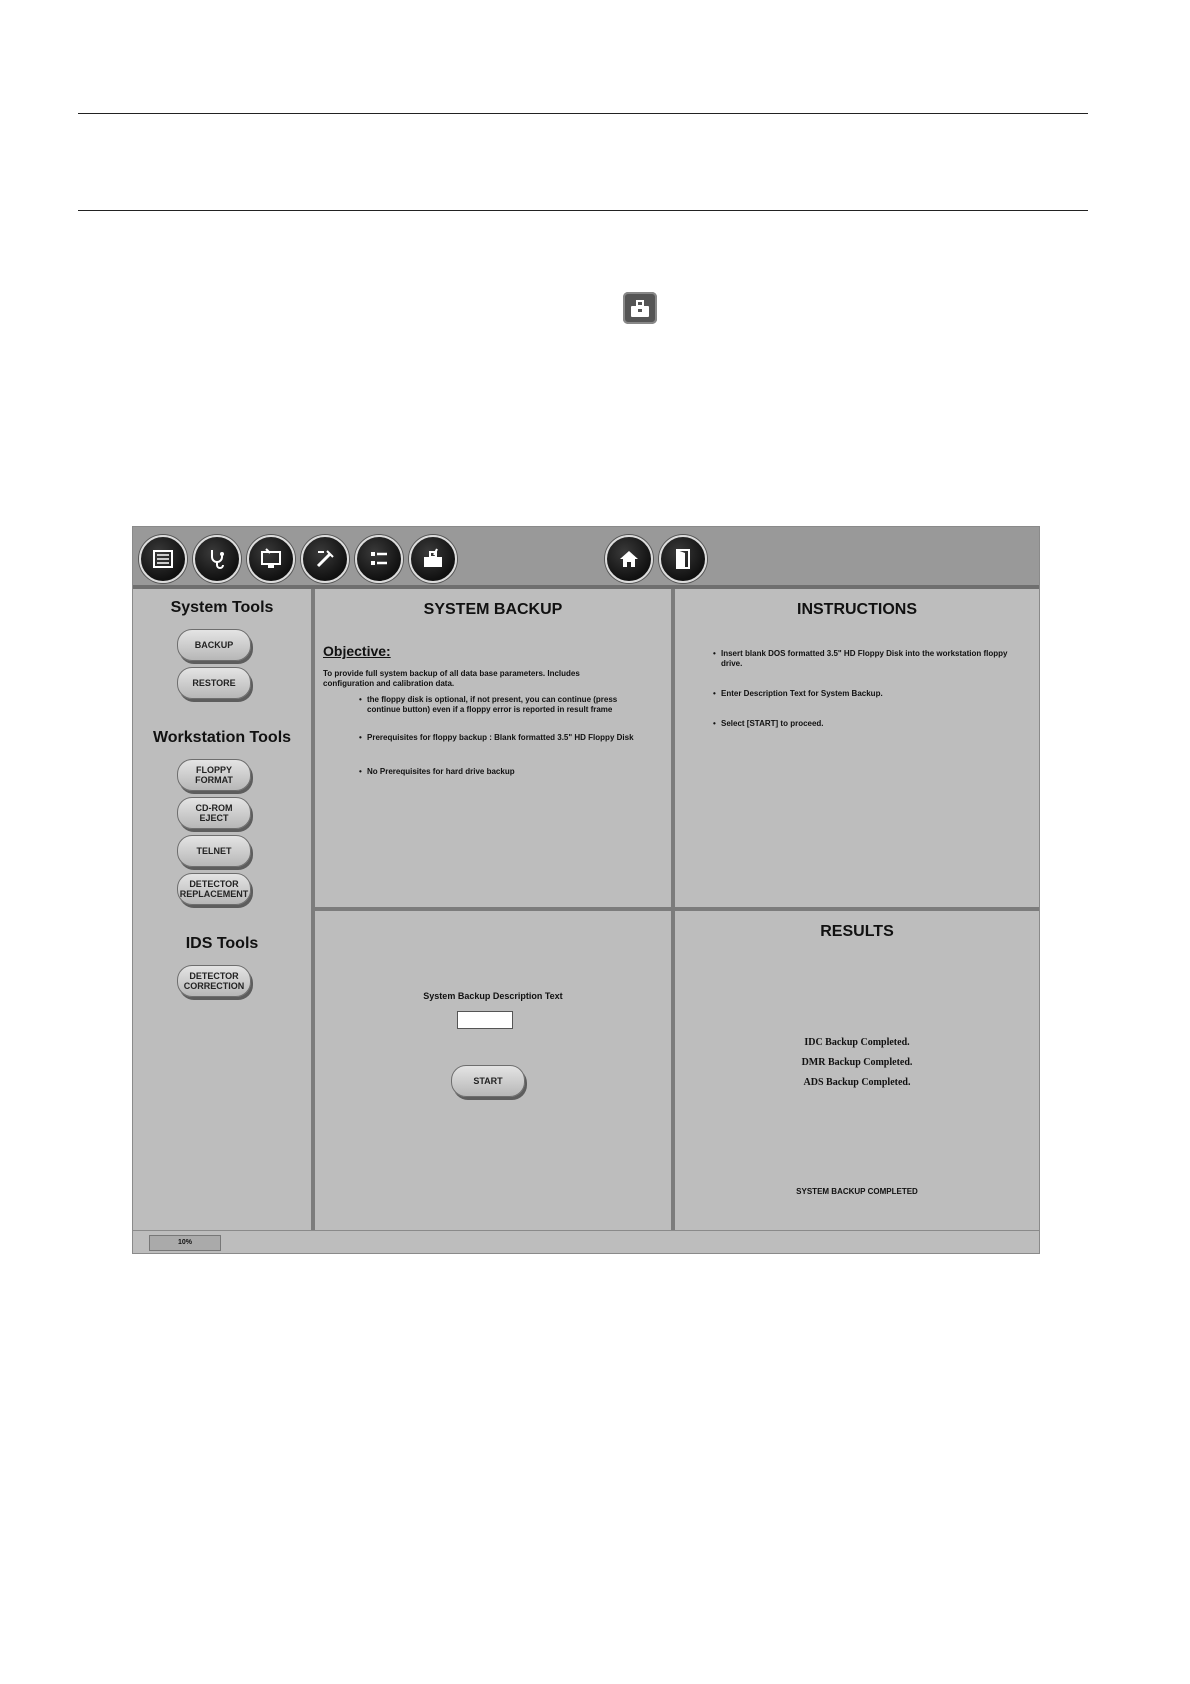 Image resolution: width=1190 pixels, height=1684 pixels. Describe the element at coordinates (222, 737) in the screenshot. I see `workstation-tools-heading: Workstation Tools` at that location.